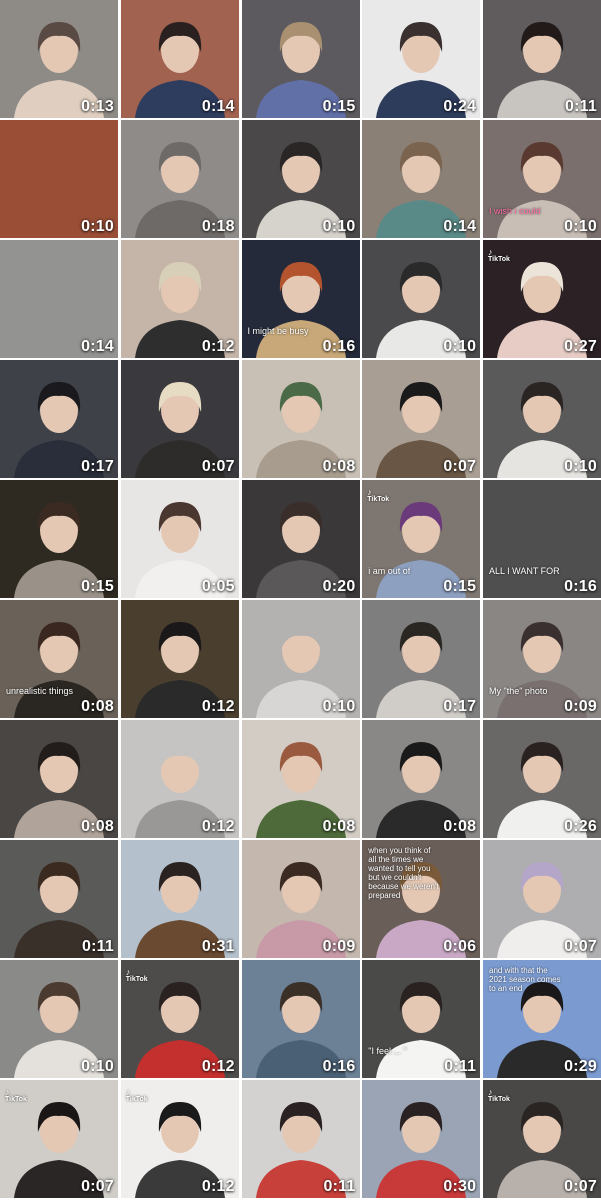 The height and width of the screenshot is (1200, 601). Describe the element at coordinates (542, 179) in the screenshot. I see `video-thumbnail: I wish i could 0:10` at that location.